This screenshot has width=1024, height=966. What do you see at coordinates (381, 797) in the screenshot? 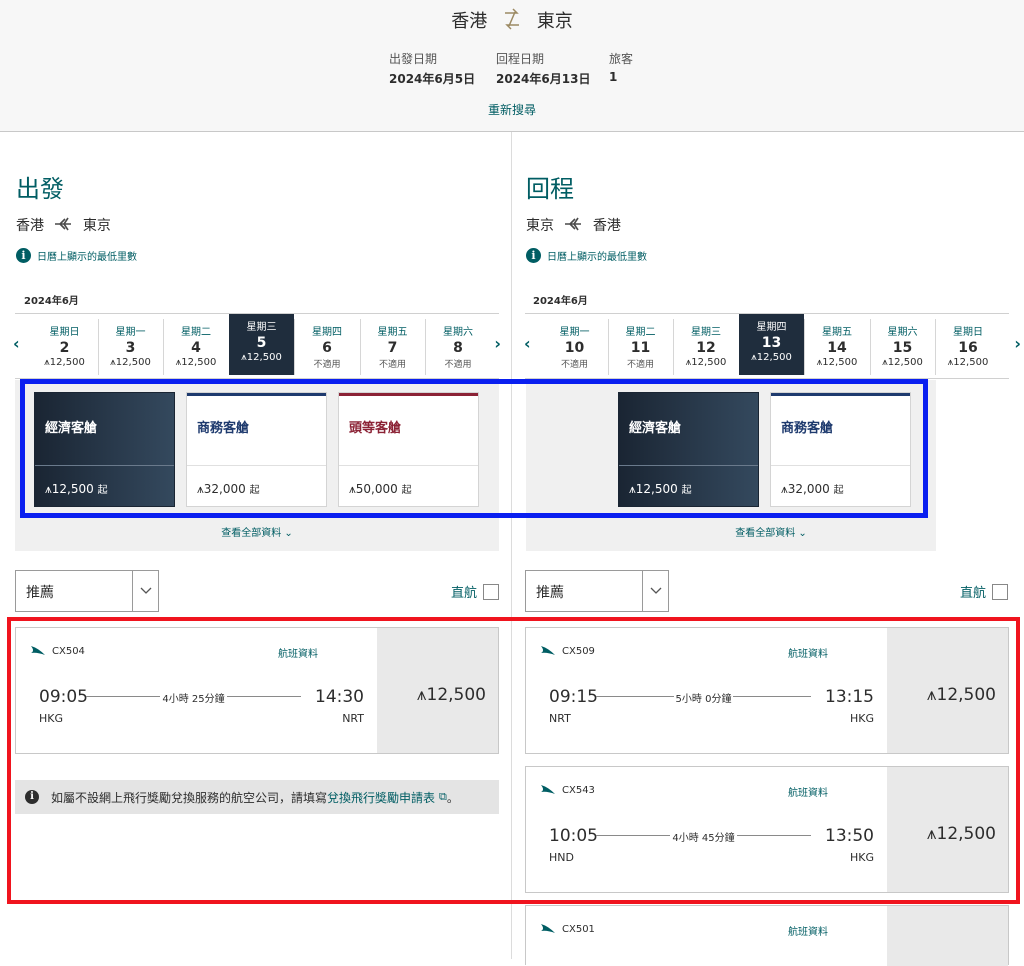
I see `award-request-form-link: 兌換飛行獎勵申請表` at bounding box center [381, 797].